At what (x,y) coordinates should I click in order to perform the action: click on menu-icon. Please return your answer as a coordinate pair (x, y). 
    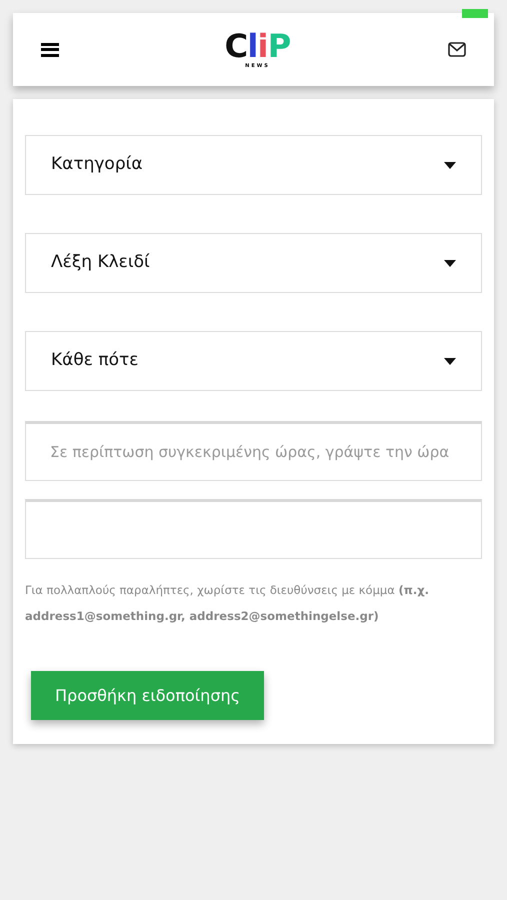
    Looking at the image, I should click on (50, 49).